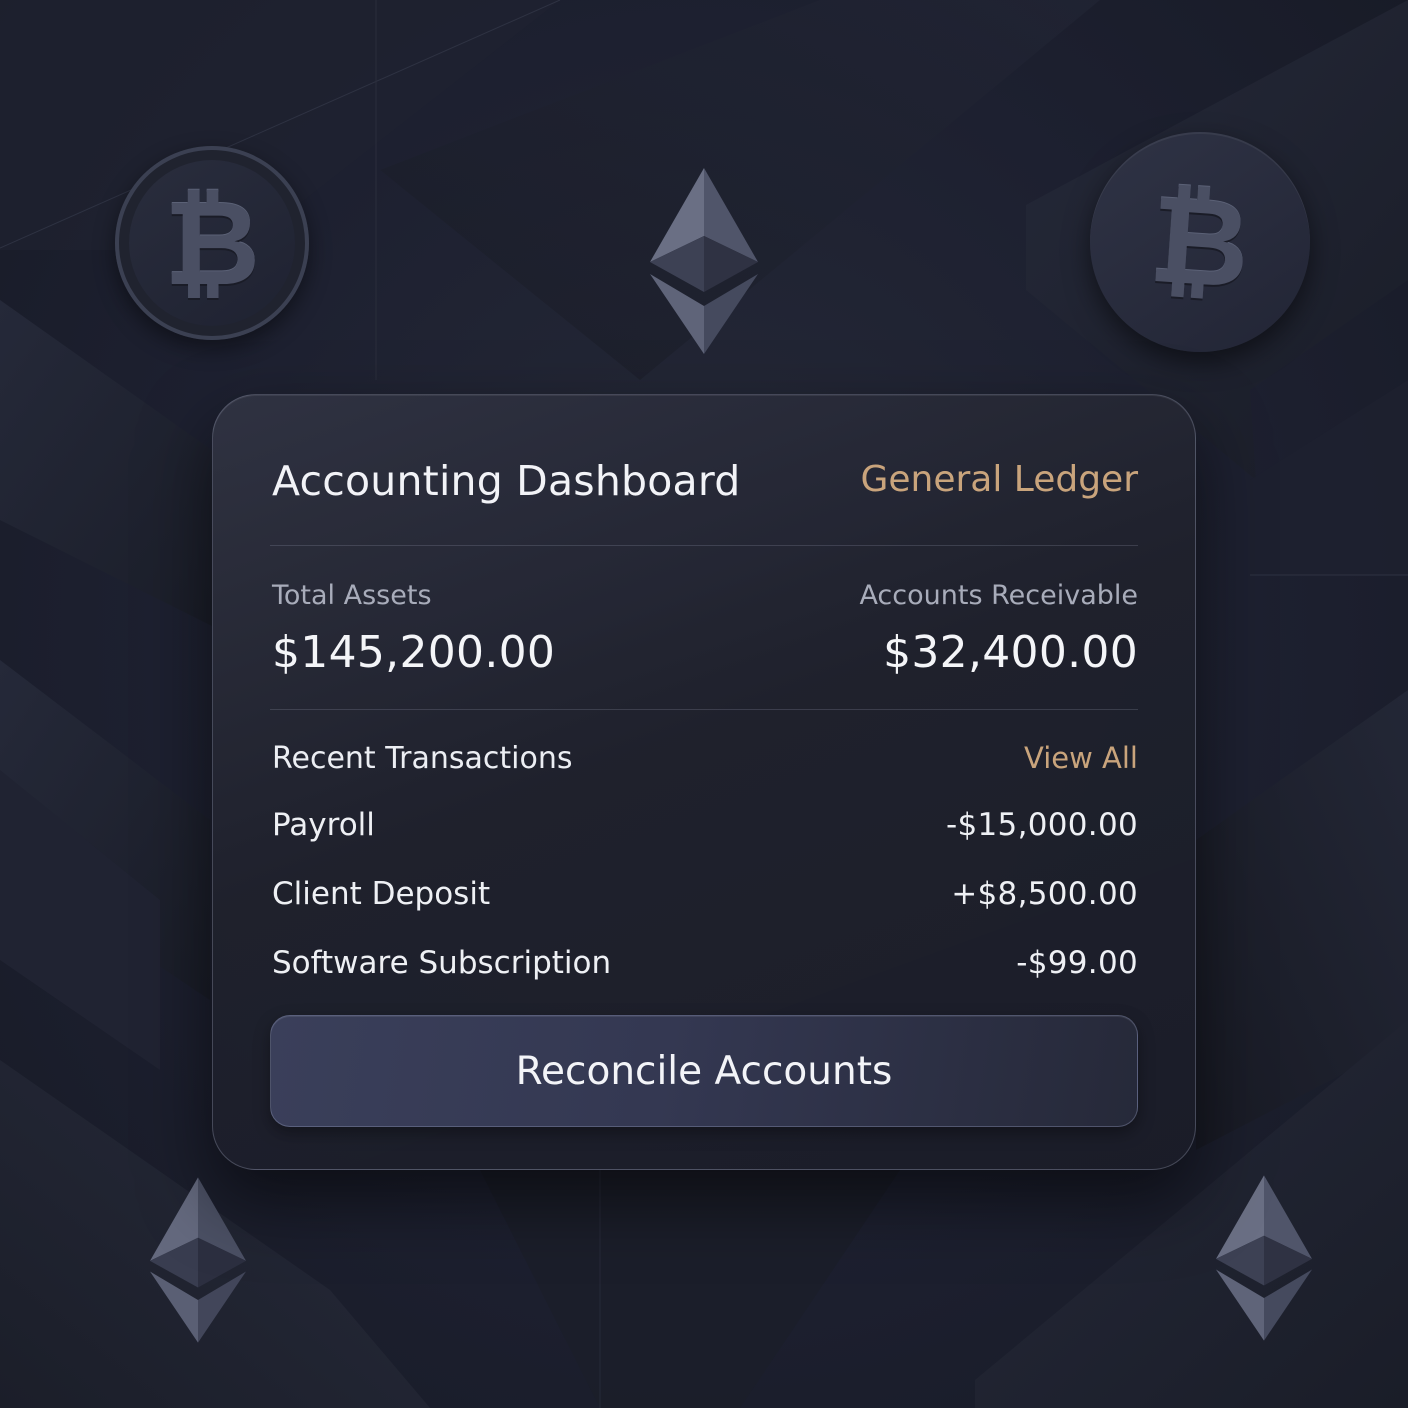 This screenshot has width=1408, height=1408. Describe the element at coordinates (704, 1071) in the screenshot. I see `reconcile-accounts-button: Reconcile Accounts` at that location.